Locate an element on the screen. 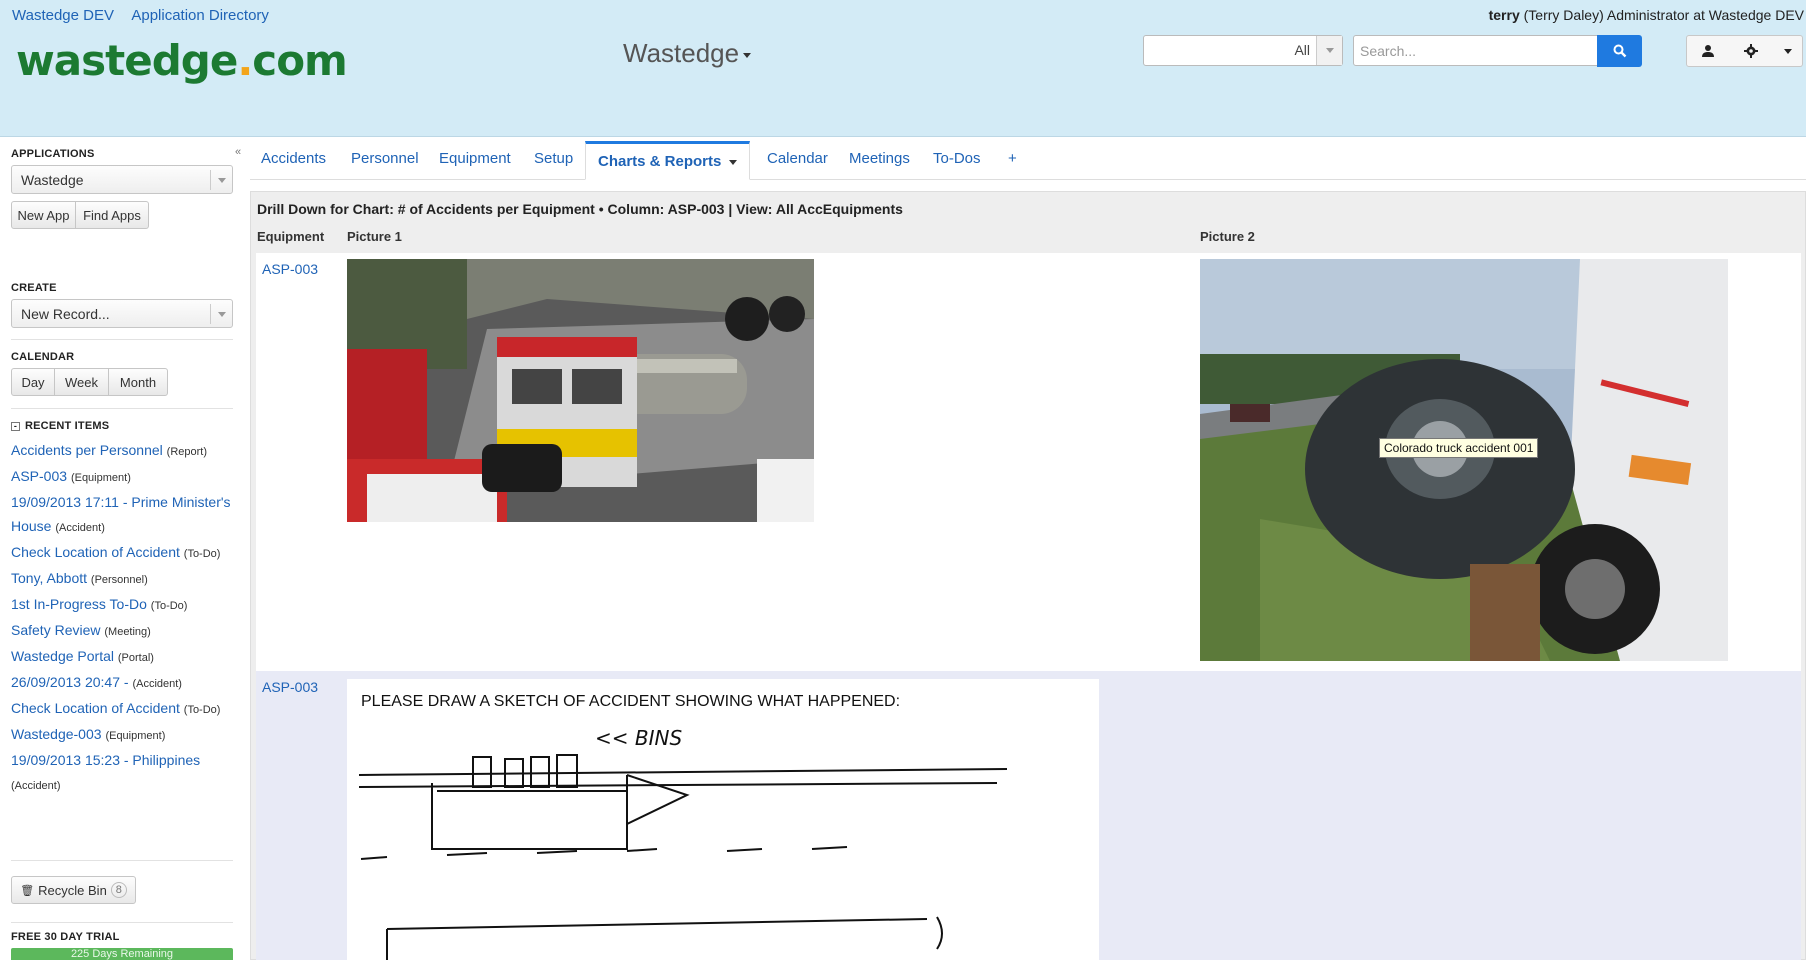 Image resolution: width=1806 pixels, height=960 pixels. list-item: Tony, Abbott (Personnel) is located at coordinates (122, 579).